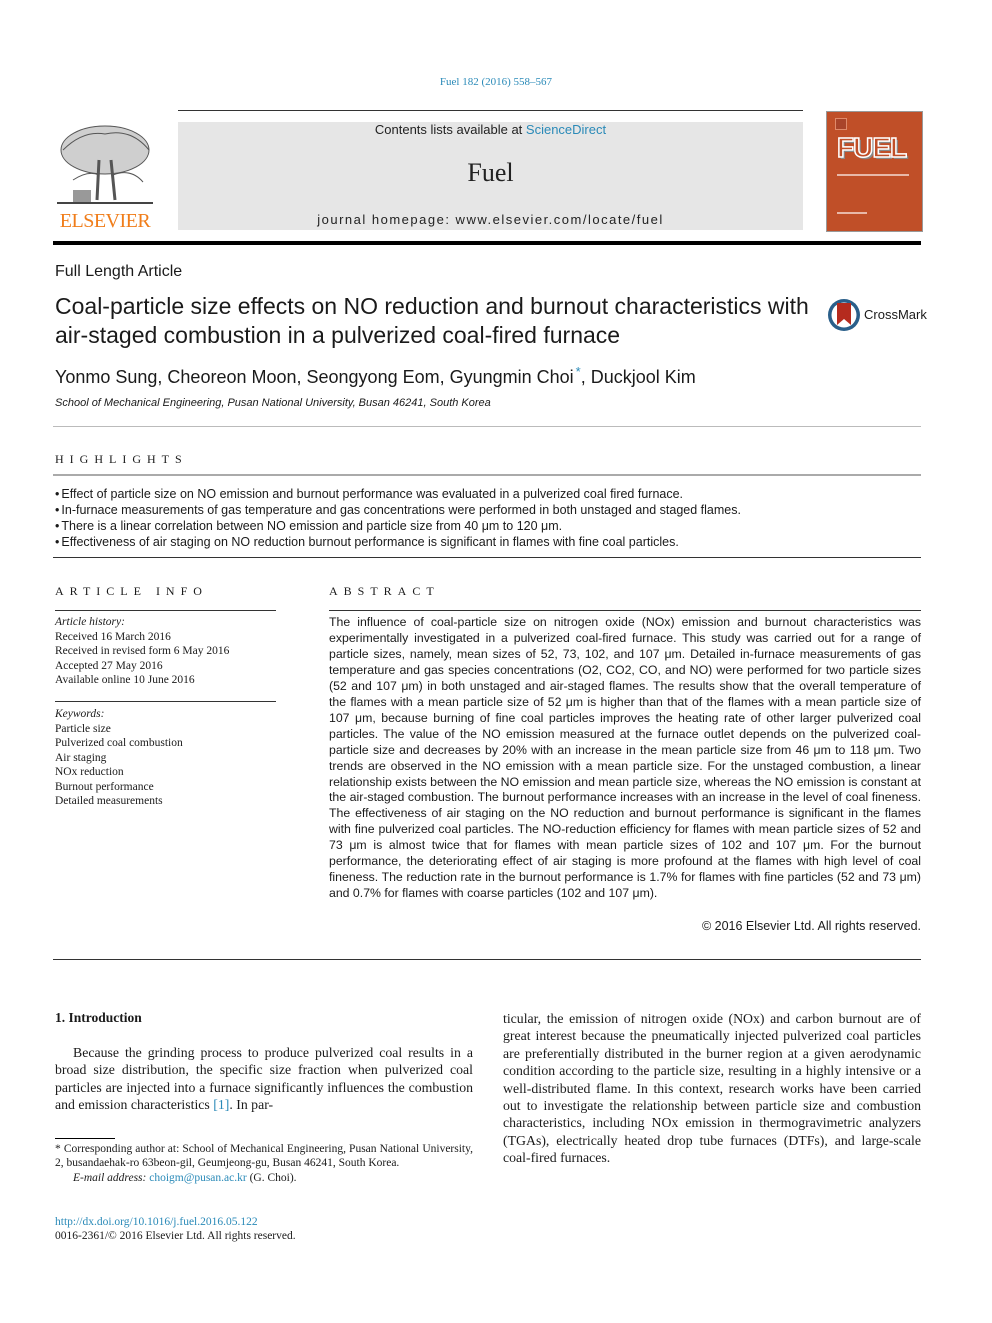  I want to click on top-rule, so click(490, 110).